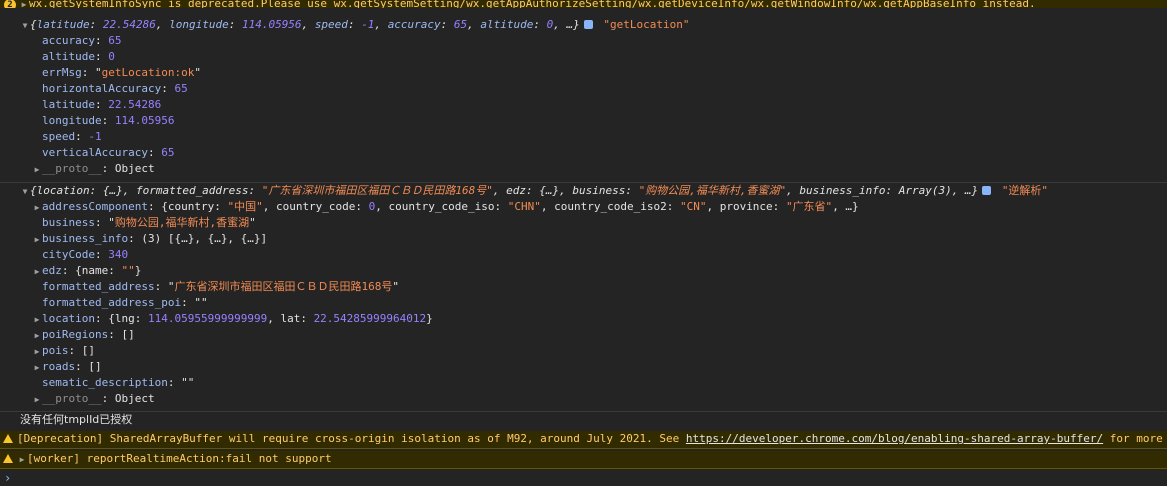 The image size is (1167, 486). What do you see at coordinates (72, 136) in the screenshot?
I see `prop-speed: speed: -1` at bounding box center [72, 136].